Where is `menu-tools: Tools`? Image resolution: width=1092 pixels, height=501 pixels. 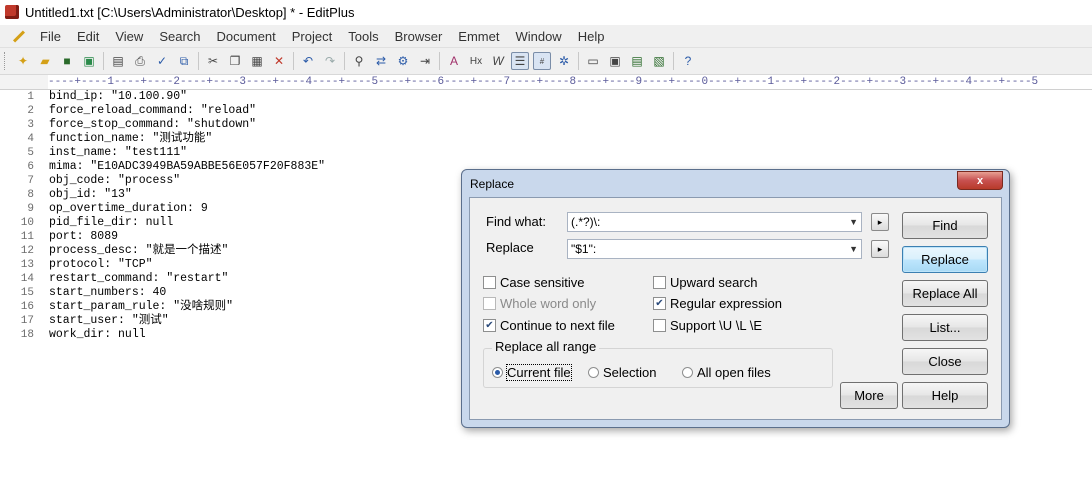
menu-tools: Tools is located at coordinates (363, 36).